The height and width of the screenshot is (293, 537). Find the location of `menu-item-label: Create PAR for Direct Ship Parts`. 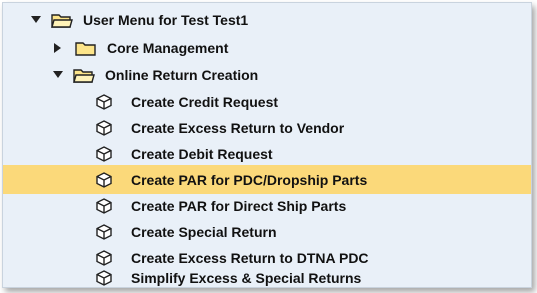

menu-item-label: Create PAR for Direct Ship Parts is located at coordinates (239, 206).